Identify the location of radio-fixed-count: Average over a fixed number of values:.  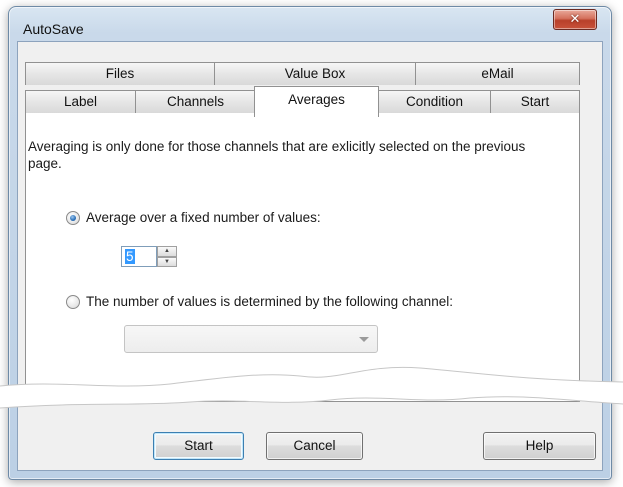
(193, 217).